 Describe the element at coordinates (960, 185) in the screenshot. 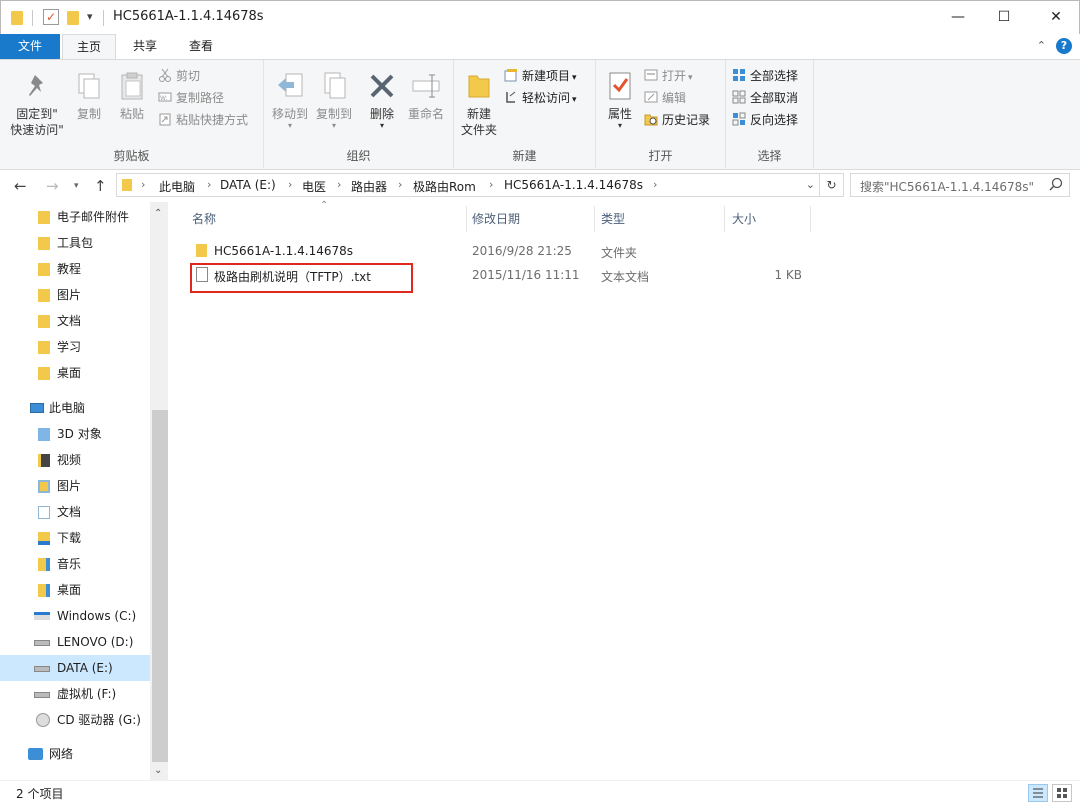

I see `search-input: 搜索"HC5661A-1.1.4.14678s"` at that location.